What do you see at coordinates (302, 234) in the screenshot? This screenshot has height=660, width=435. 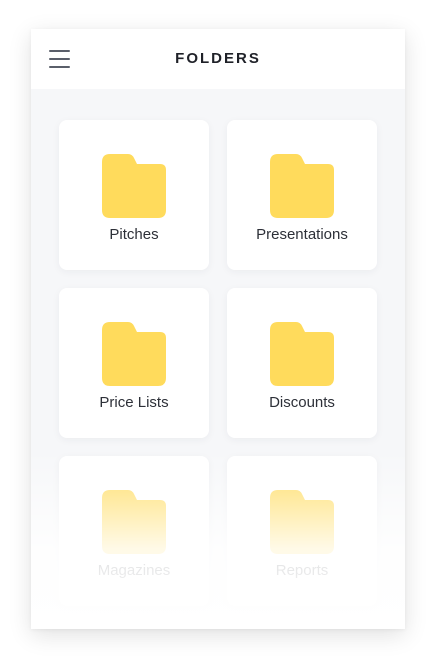 I see `folder-label: Presentations` at bounding box center [302, 234].